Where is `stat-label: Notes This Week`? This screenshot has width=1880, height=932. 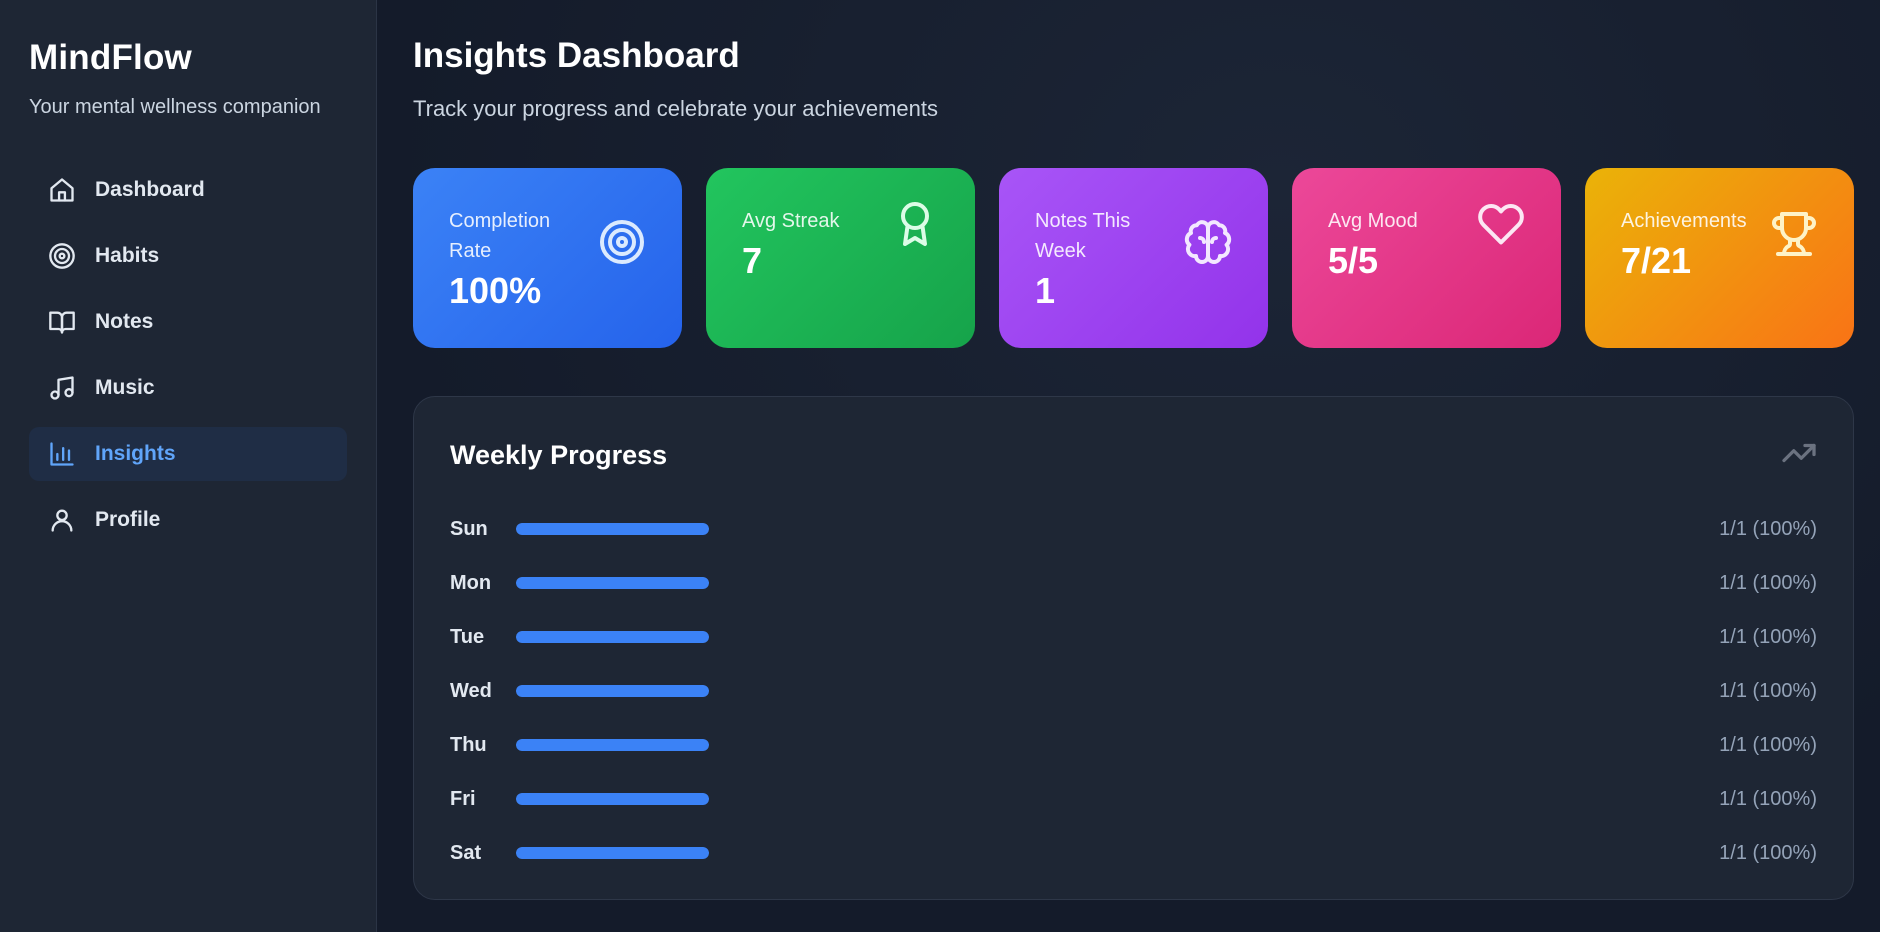 stat-label: Notes This Week is located at coordinates (1083, 236).